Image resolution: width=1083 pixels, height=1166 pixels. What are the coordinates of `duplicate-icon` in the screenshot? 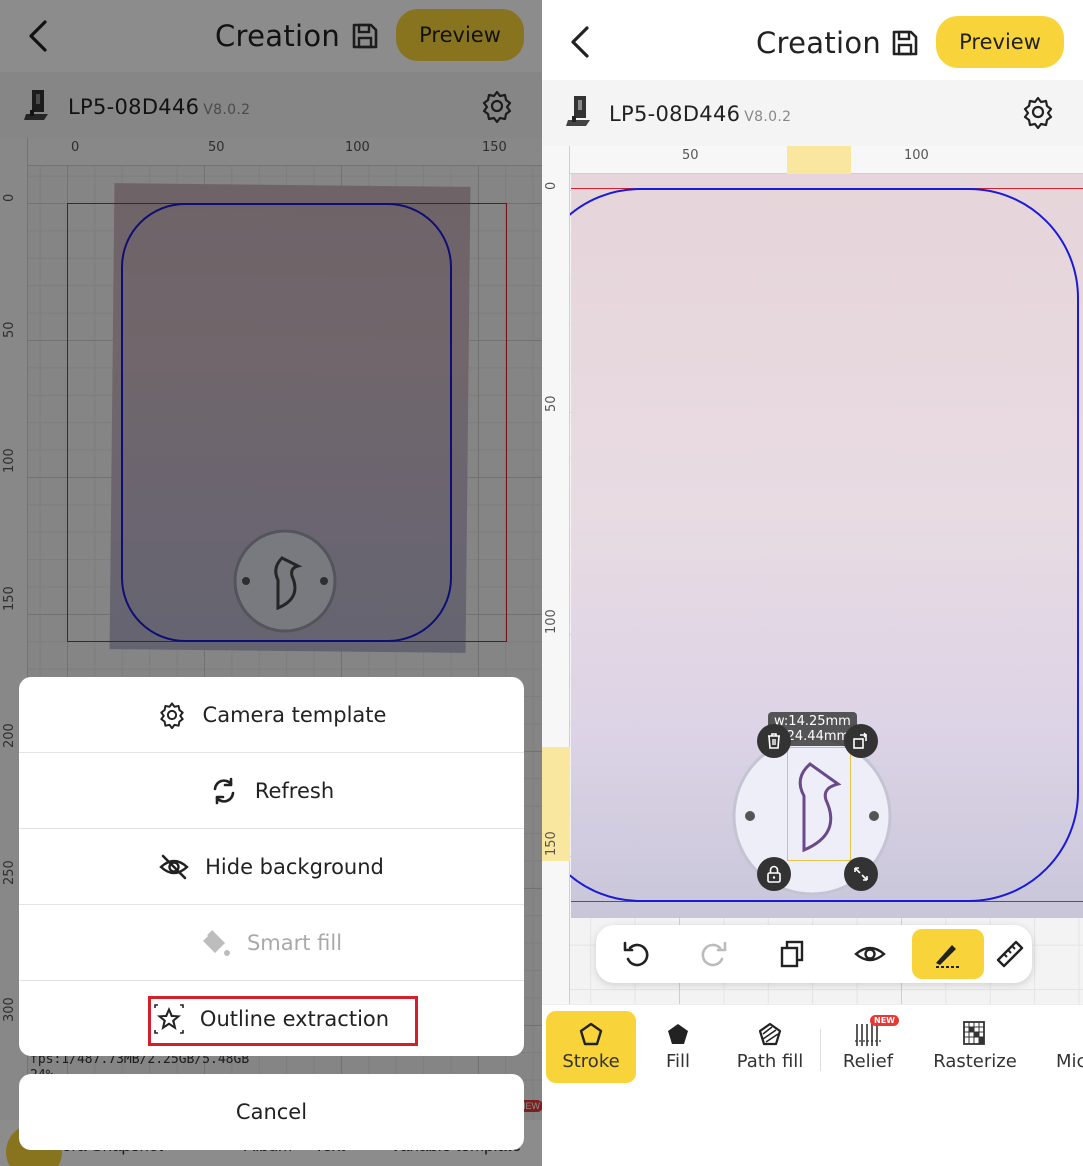 It's located at (792, 954).